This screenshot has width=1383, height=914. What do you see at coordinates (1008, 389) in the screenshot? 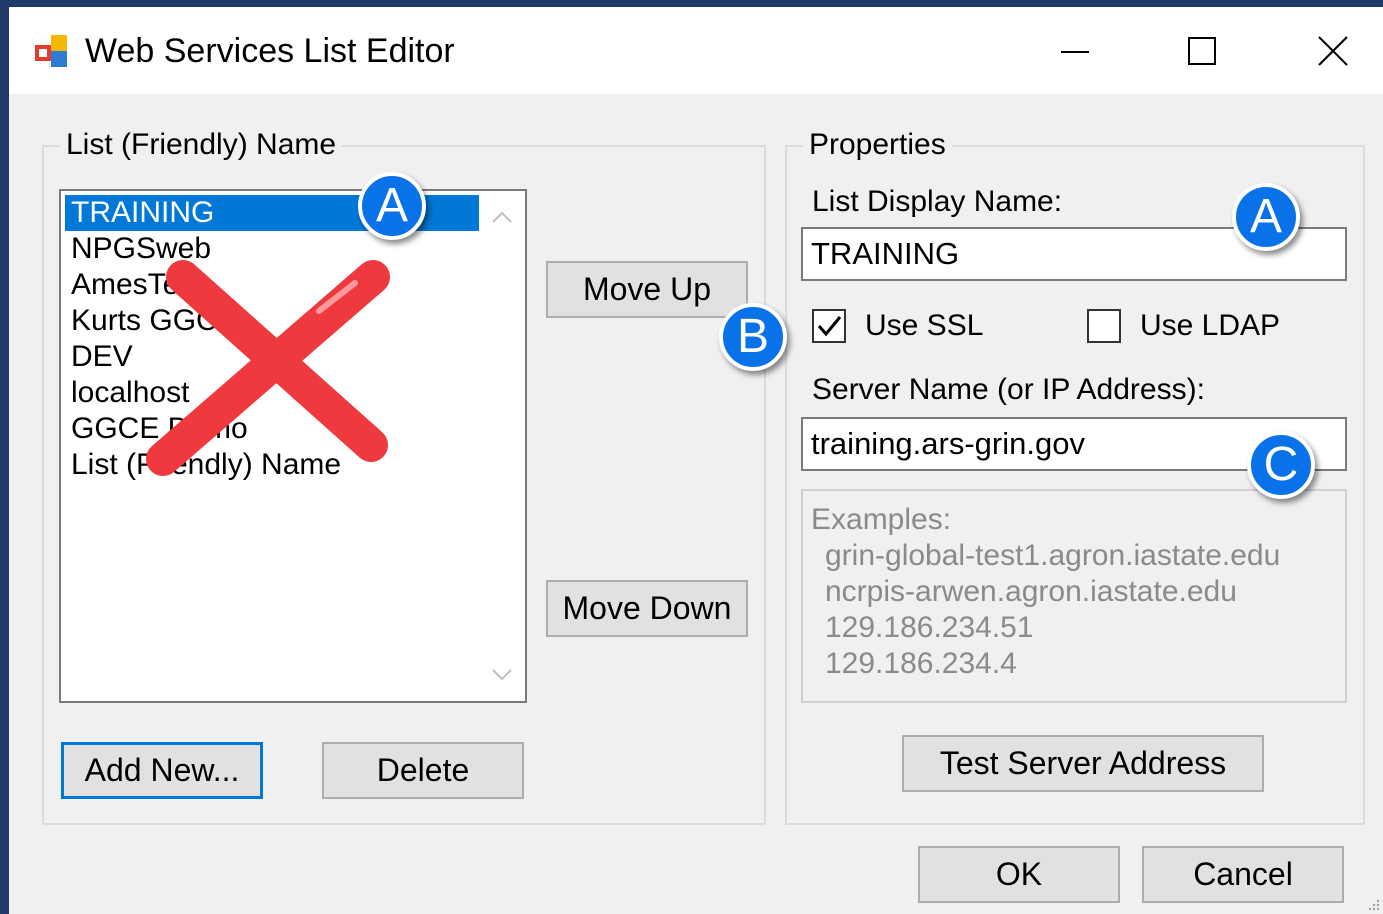
I see `server-name-label: Server Name (or IP Address):` at bounding box center [1008, 389].